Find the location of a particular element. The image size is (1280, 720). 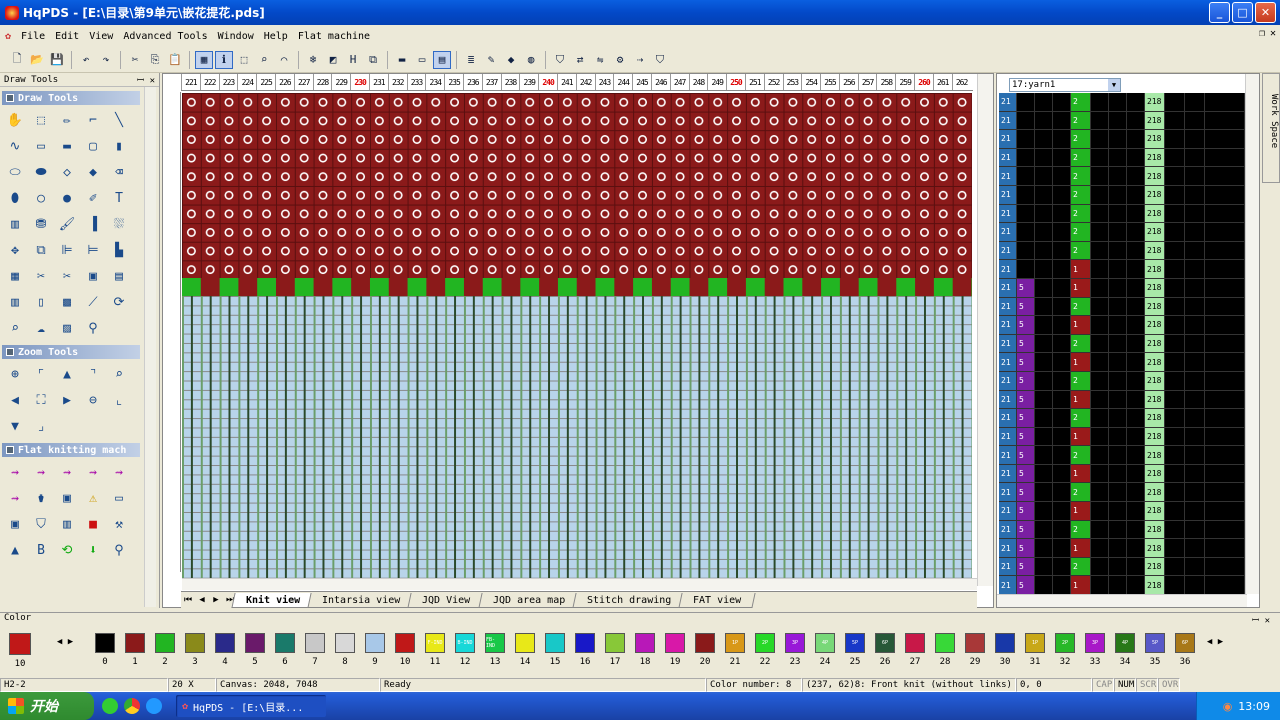

color-swatch: 15 is located at coordinates (555, 651).